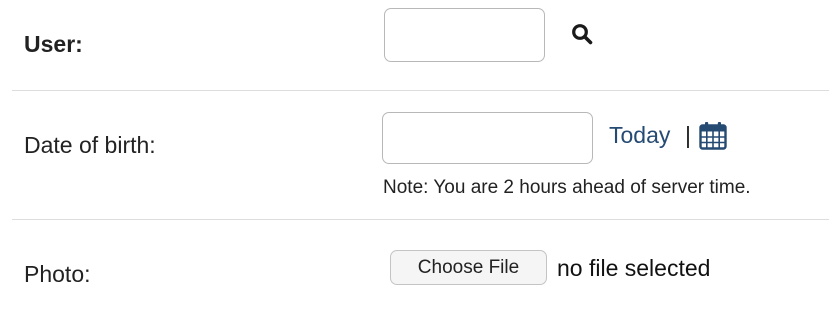  What do you see at coordinates (464, 35) in the screenshot?
I see `user-input` at bounding box center [464, 35].